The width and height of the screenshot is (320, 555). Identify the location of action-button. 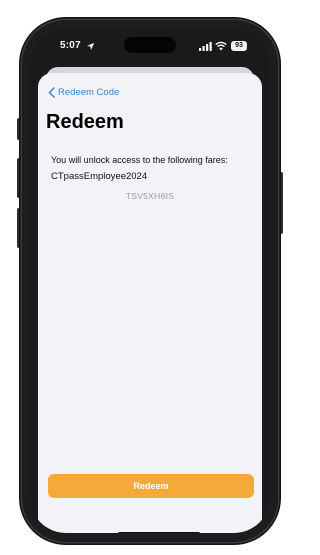
(19, 129).